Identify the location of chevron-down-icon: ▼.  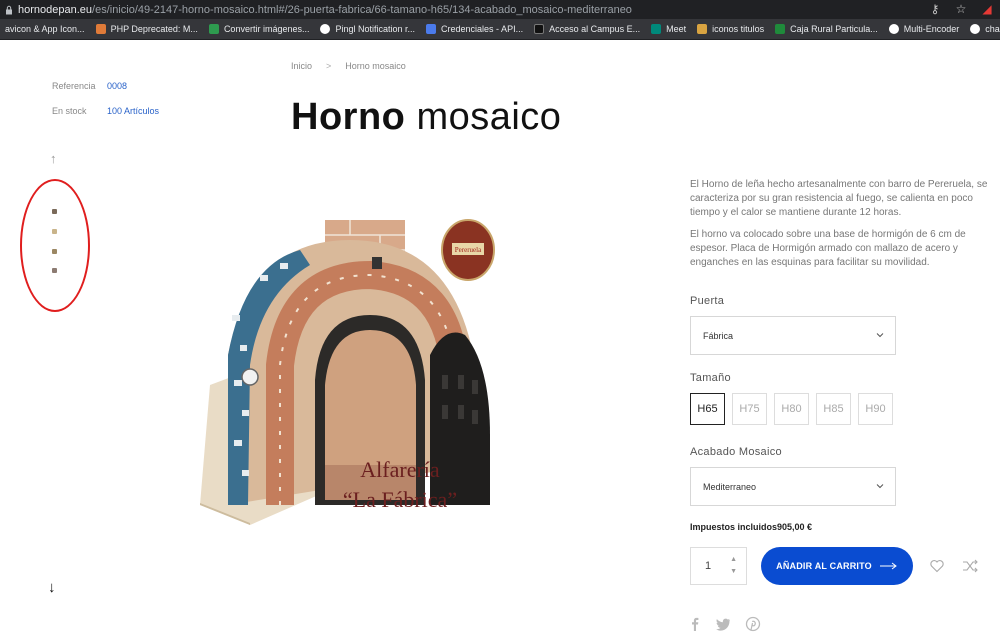
(733, 571).